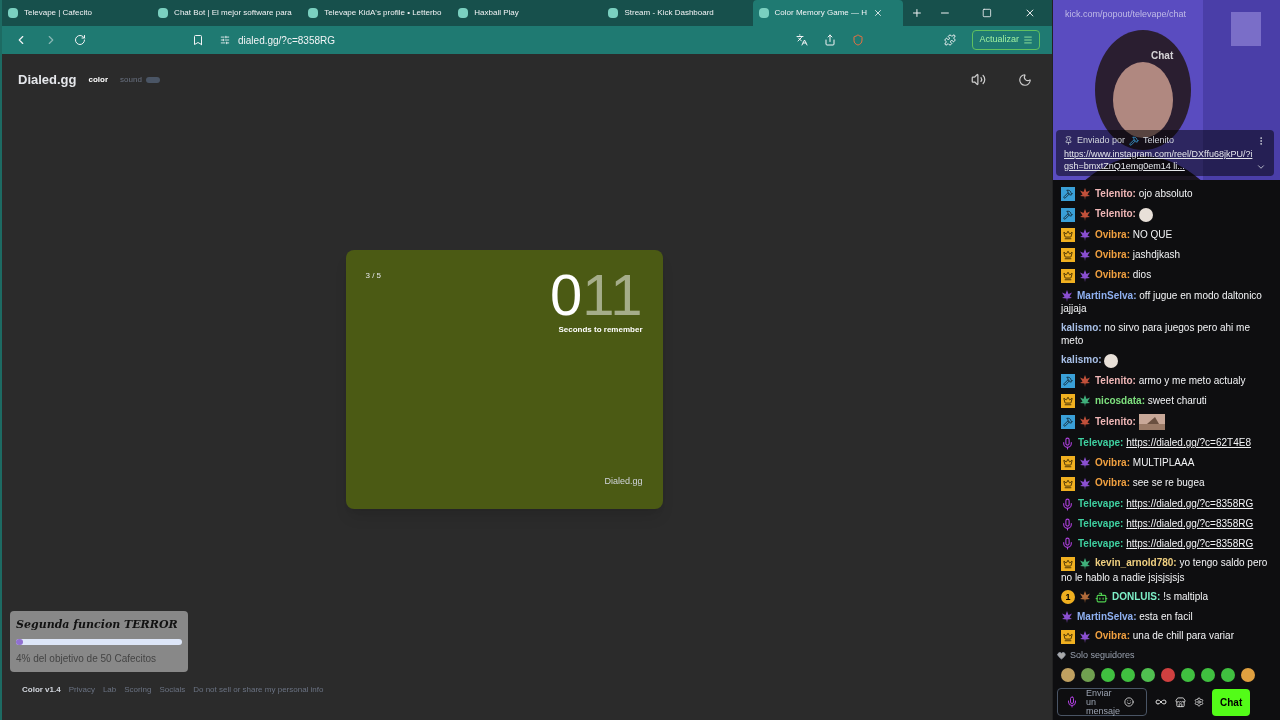 Image resolution: width=1280 pixels, height=720 pixels. Describe the element at coordinates (527, 13) in the screenshot. I see `browser-tab: Haxball Play` at that location.